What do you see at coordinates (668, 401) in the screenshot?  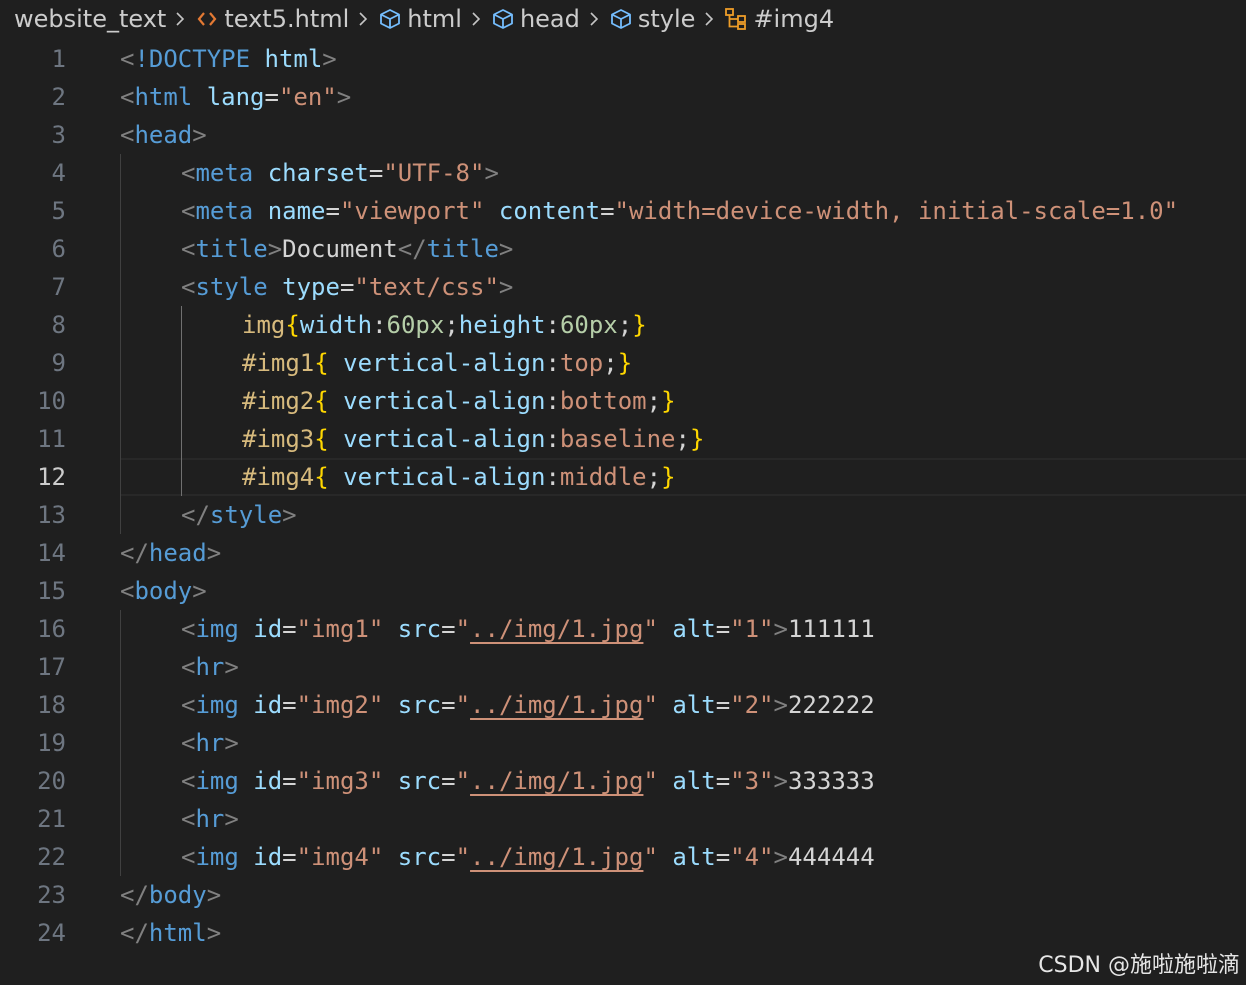 I see `code-token: }` at bounding box center [668, 401].